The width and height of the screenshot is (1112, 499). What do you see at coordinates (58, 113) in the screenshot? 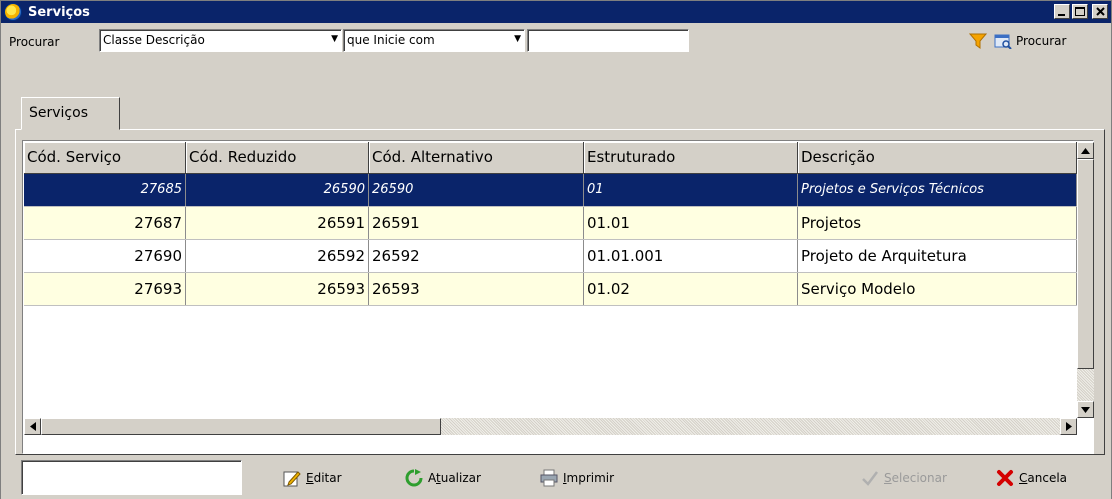
I see `tab-label: Serviços` at bounding box center [58, 113].